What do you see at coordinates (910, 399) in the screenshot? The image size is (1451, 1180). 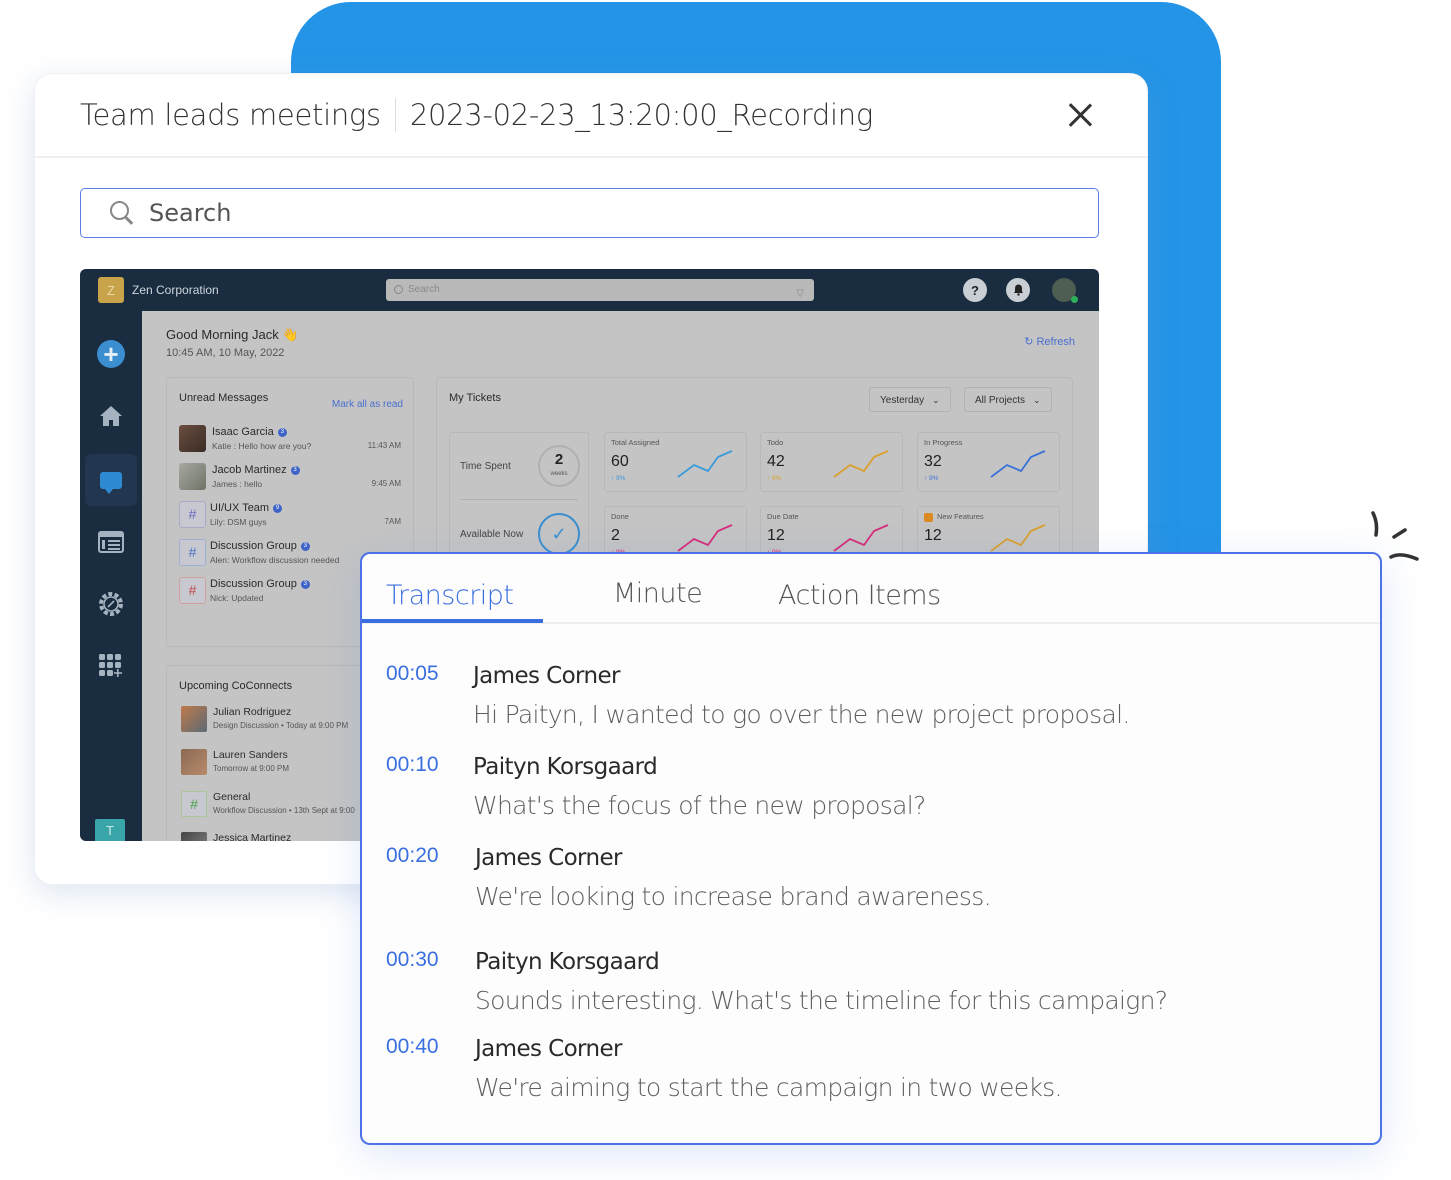 I see `period-dropdown: Yesterday ⌄` at bounding box center [910, 399].